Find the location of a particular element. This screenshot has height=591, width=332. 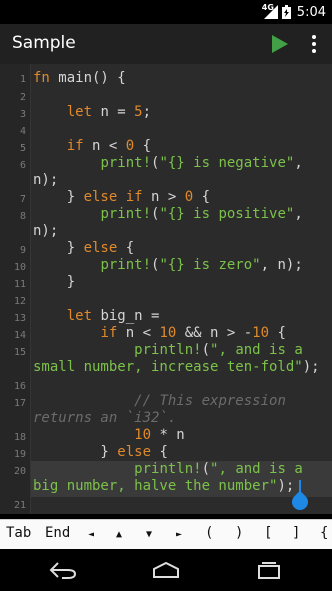

line-number: 10 is located at coordinates (19, 267).